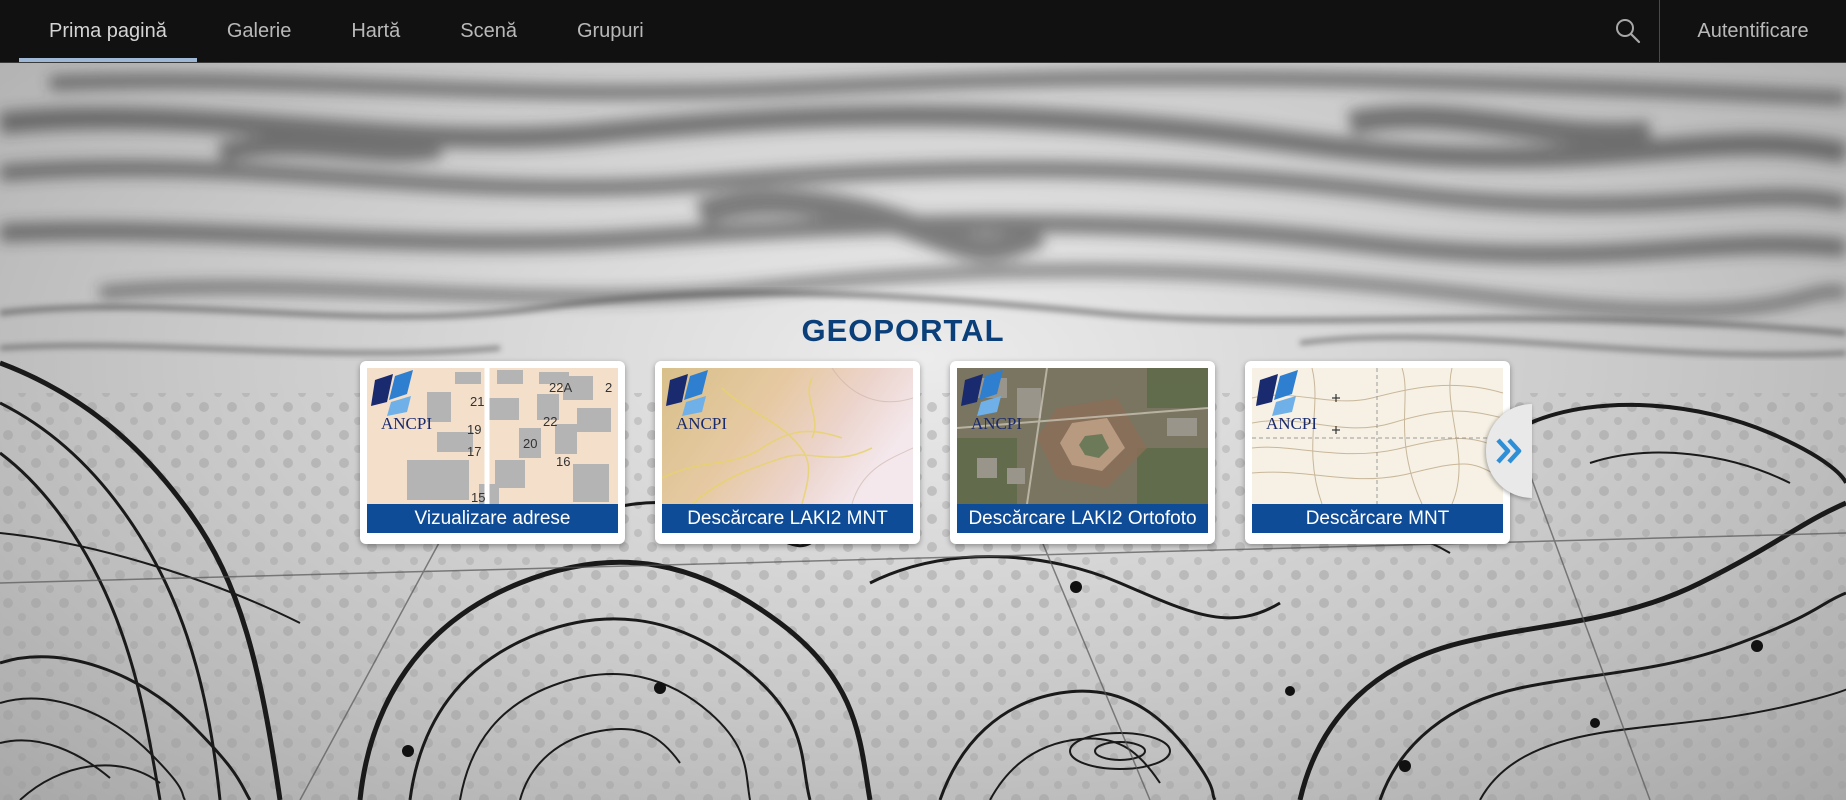  What do you see at coordinates (560, 387) in the screenshot?
I see `house-number: 22A` at bounding box center [560, 387].